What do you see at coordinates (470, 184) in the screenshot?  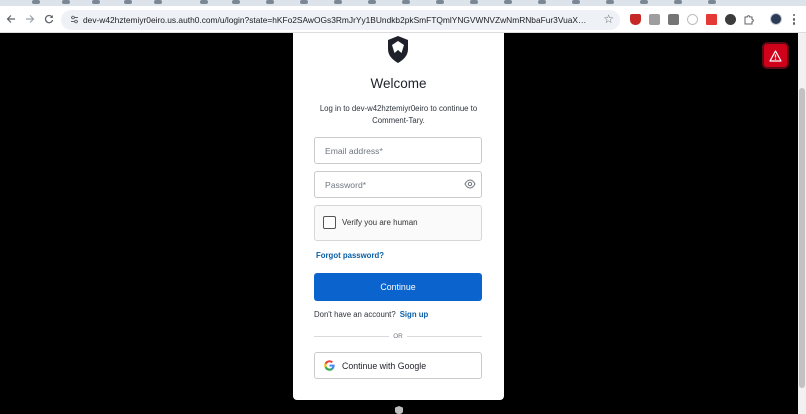 I see `show-password-eye-icon` at bounding box center [470, 184].